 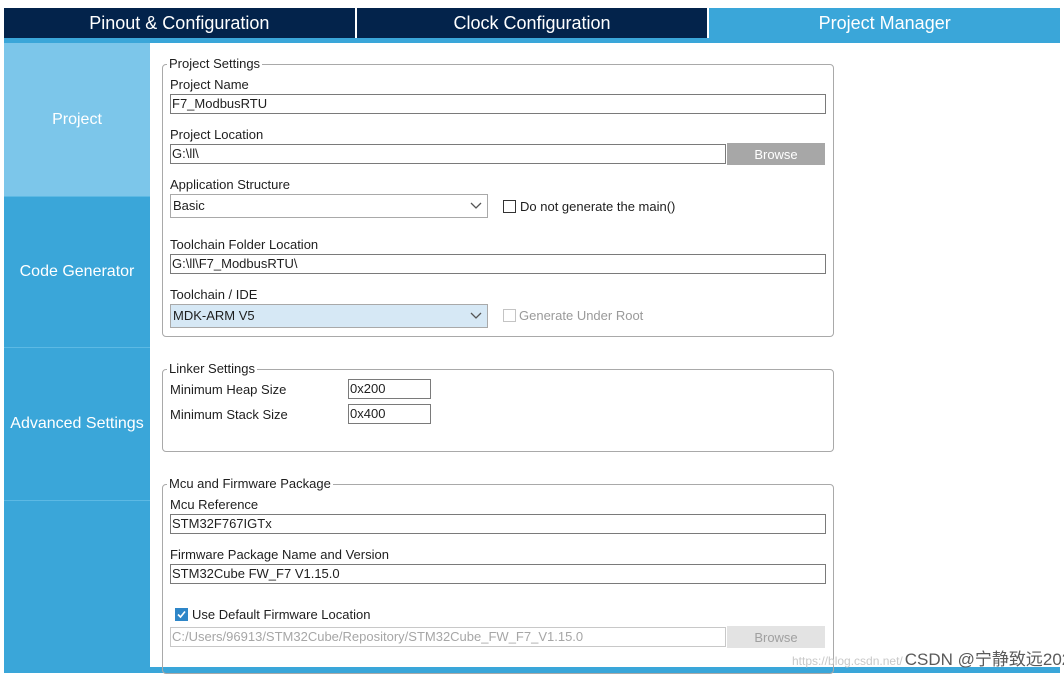 What do you see at coordinates (77, 424) in the screenshot?
I see `sidebar-item-advanced-settings: Advanced Settings` at bounding box center [77, 424].